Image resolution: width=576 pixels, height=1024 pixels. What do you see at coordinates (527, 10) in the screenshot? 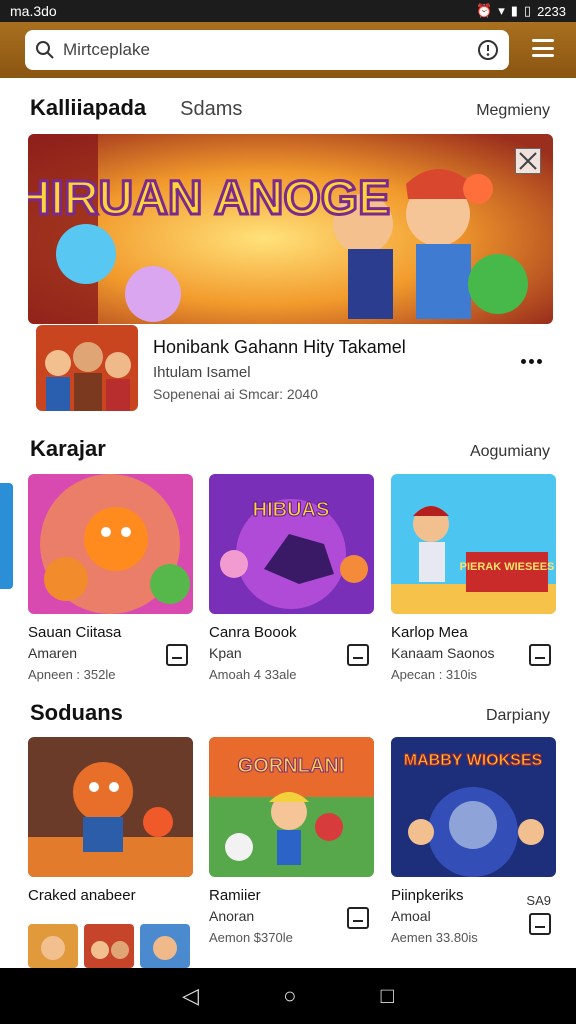
I see `battery-icon: ▯` at bounding box center [527, 10].